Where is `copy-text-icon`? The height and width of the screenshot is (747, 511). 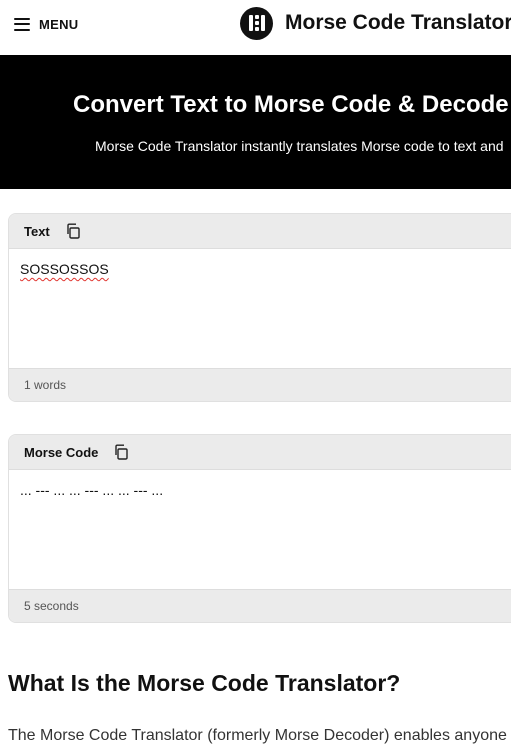
copy-text-icon is located at coordinates (73, 231).